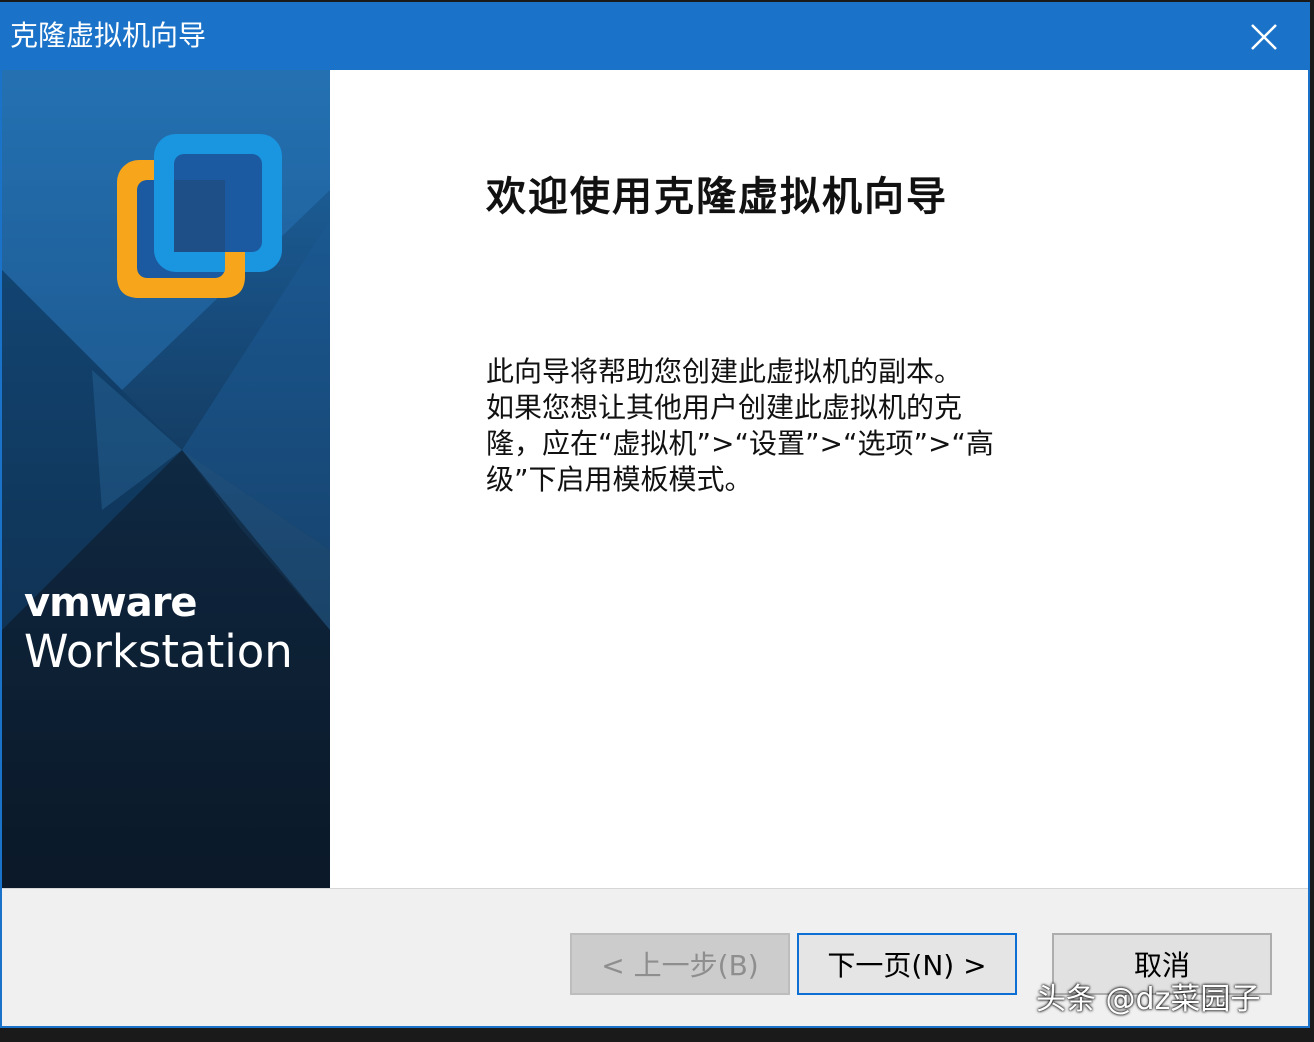 The image size is (1314, 1042). I want to click on vmware-brand-text: vmware, so click(111, 603).